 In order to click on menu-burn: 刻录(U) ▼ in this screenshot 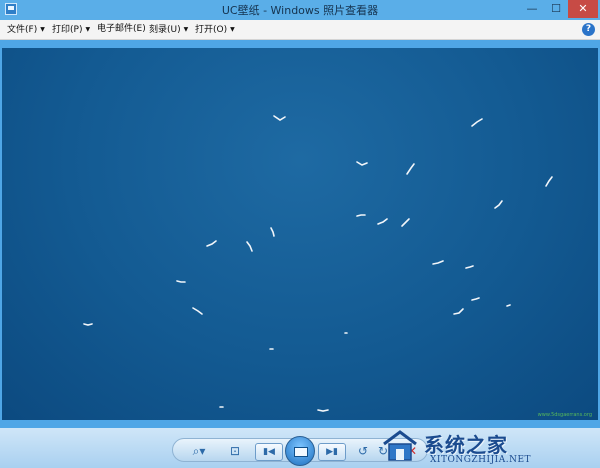, I will do `click(168, 29)`.